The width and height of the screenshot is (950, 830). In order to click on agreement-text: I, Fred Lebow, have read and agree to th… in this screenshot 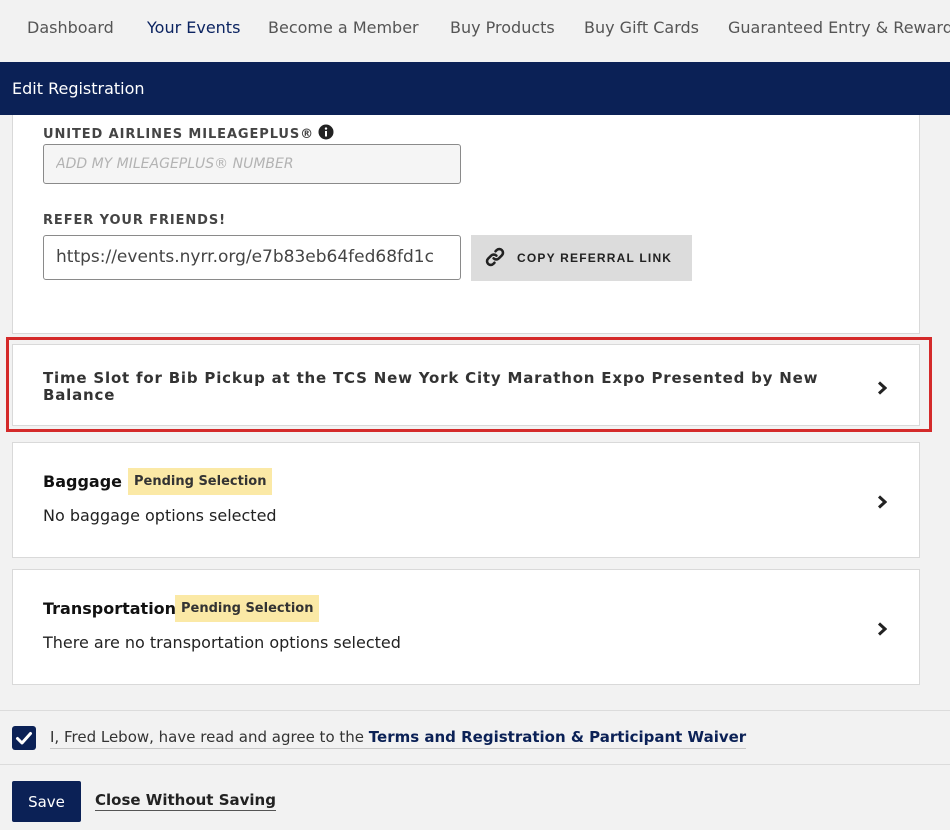, I will do `click(398, 738)`.